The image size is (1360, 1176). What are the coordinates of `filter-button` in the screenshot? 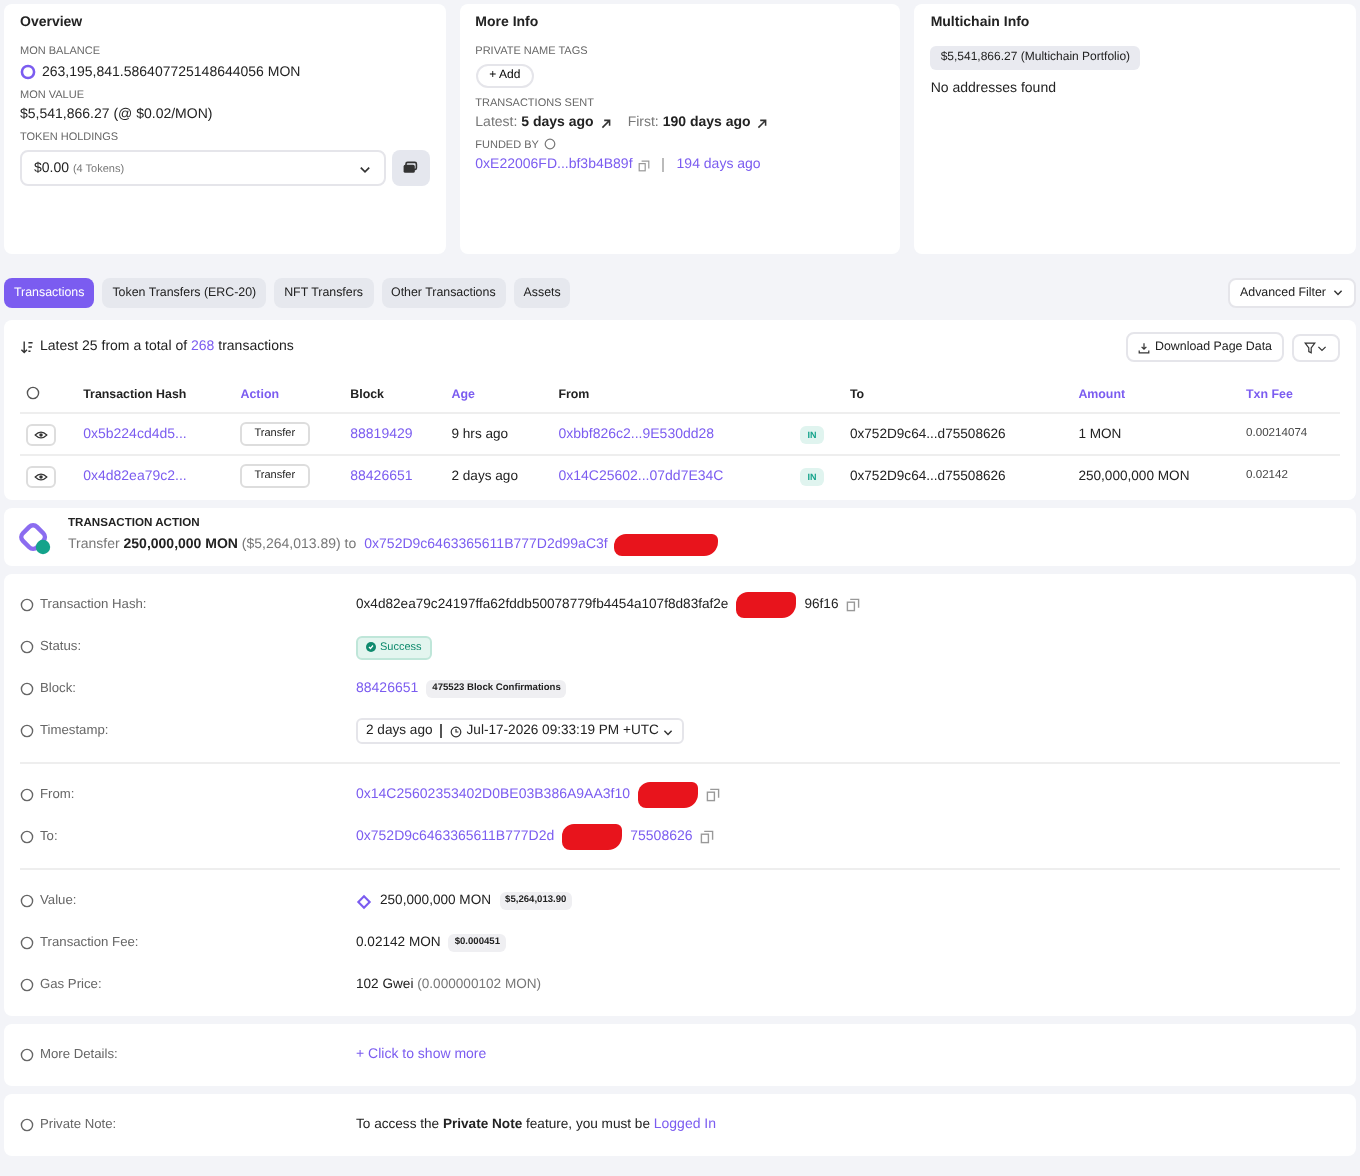 It's located at (1316, 347).